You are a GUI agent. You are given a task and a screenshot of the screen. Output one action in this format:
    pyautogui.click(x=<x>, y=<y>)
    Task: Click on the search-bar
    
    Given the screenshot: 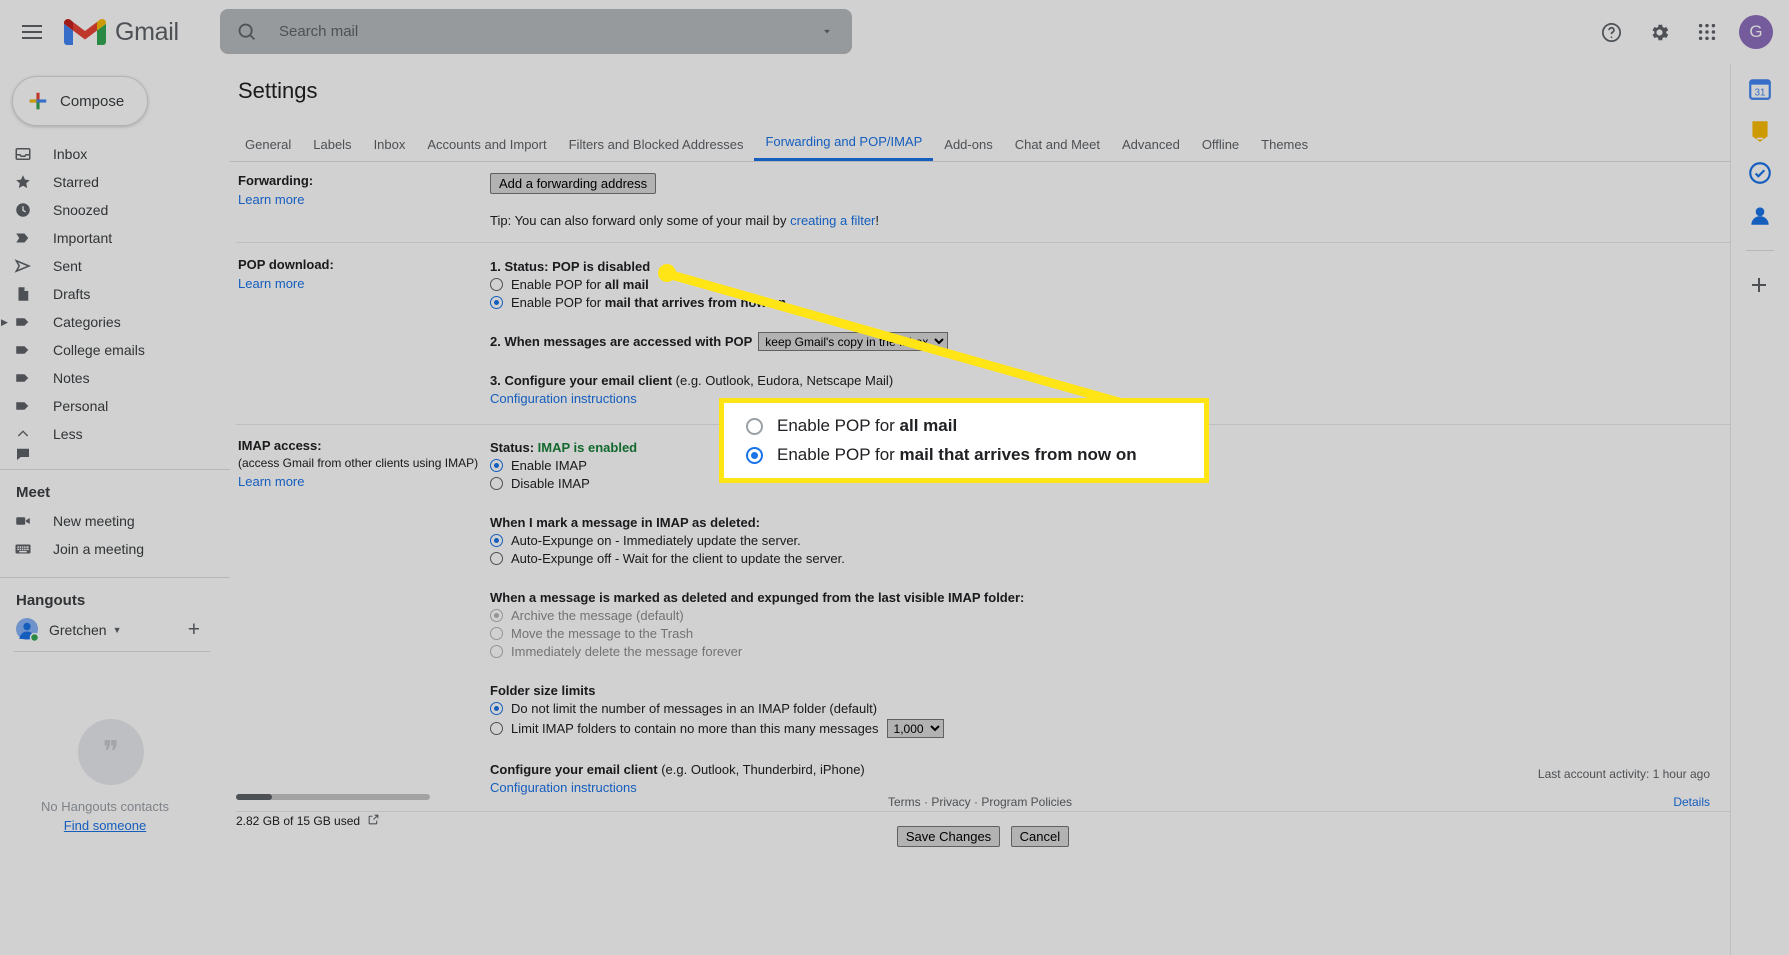 What is the action you would take?
    pyautogui.click(x=536, y=31)
    